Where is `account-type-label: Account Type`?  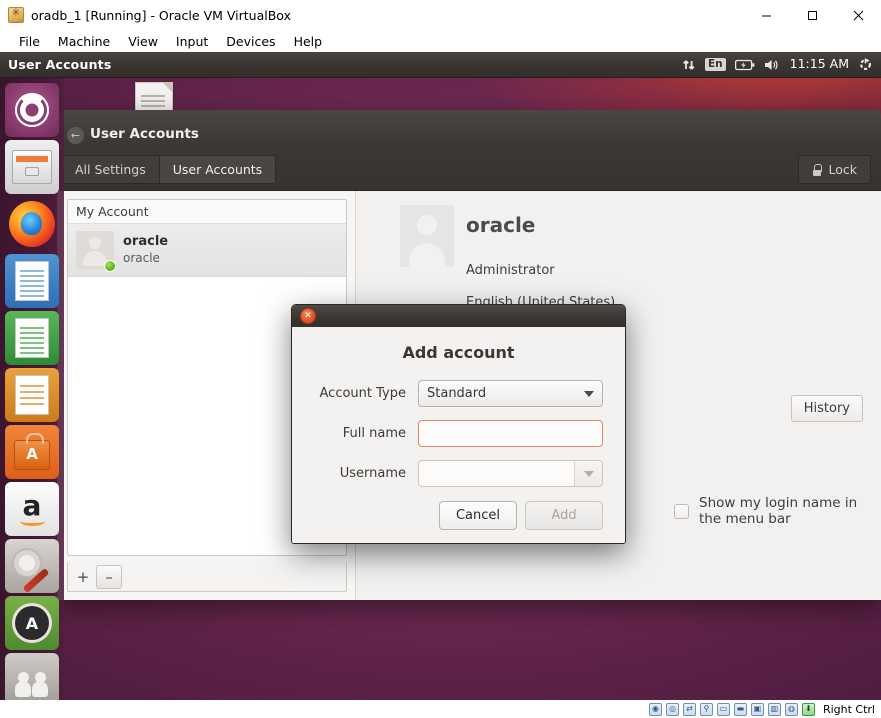
account-type-label: Account Type is located at coordinates (362, 393).